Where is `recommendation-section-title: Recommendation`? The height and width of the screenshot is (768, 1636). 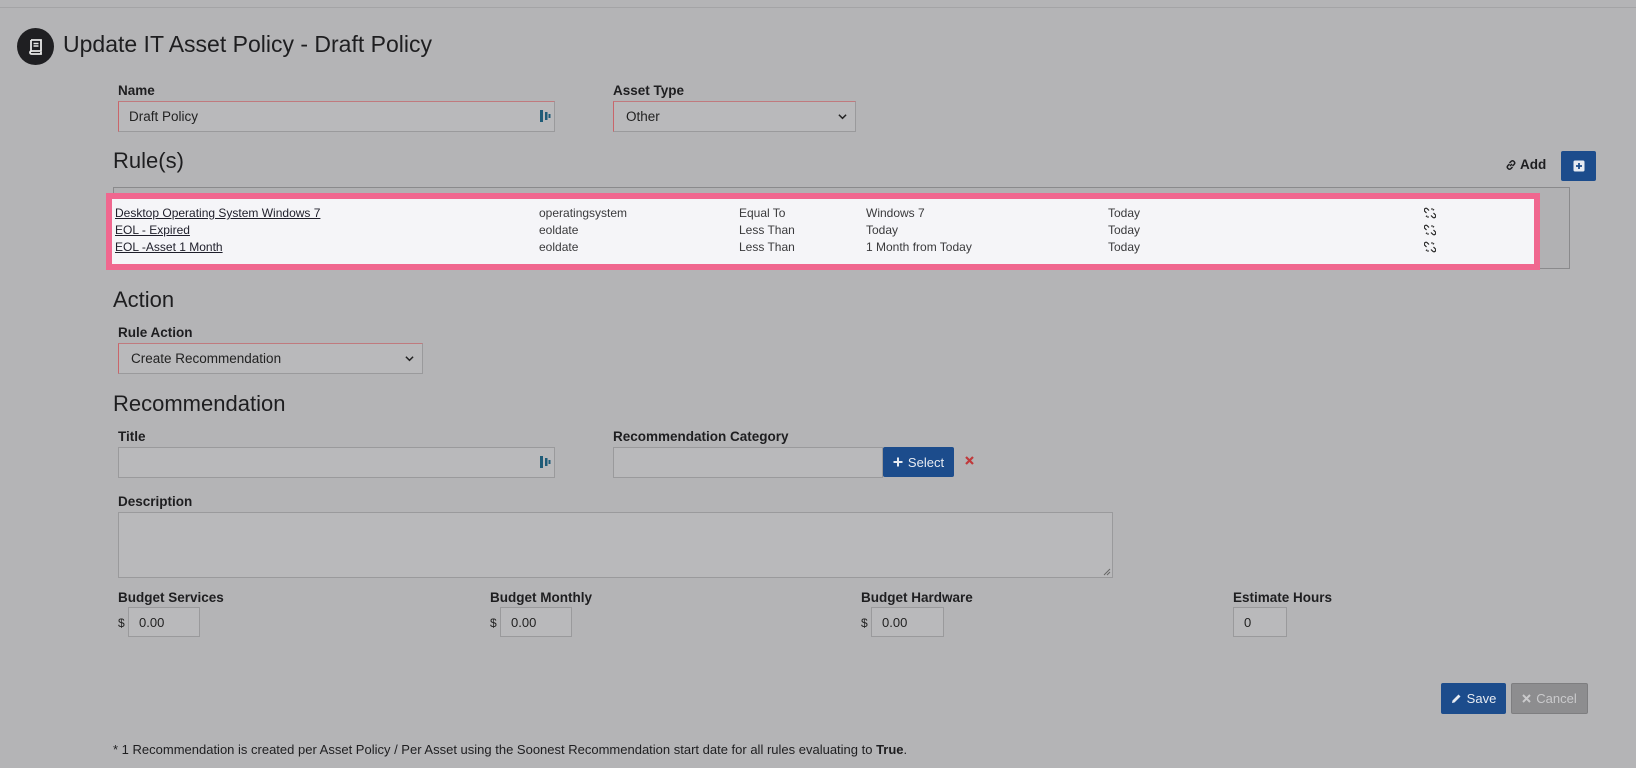 recommendation-section-title: Recommendation is located at coordinates (199, 403).